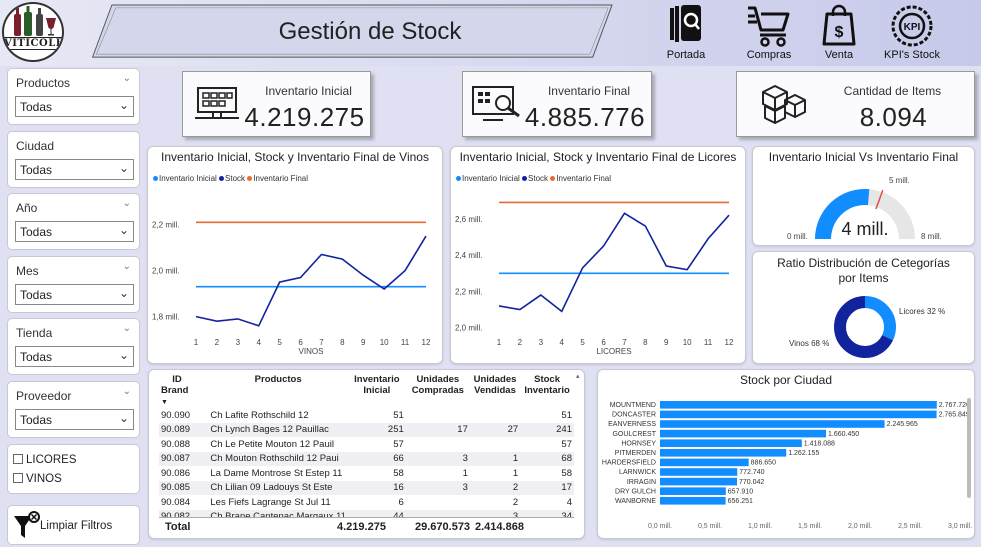  What do you see at coordinates (803, 453) in the screenshot?
I see `bar-value-label: 1.262.155` at bounding box center [803, 453].